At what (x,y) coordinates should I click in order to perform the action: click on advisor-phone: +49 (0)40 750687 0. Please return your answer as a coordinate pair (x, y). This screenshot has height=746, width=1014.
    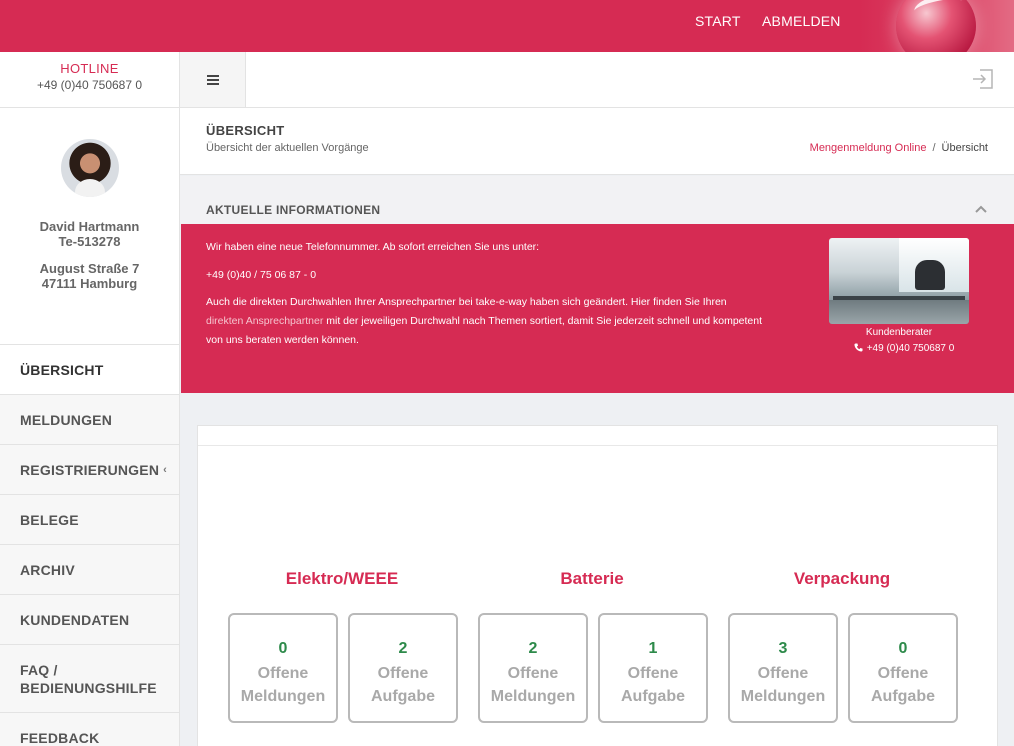
    Looking at the image, I should click on (904, 348).